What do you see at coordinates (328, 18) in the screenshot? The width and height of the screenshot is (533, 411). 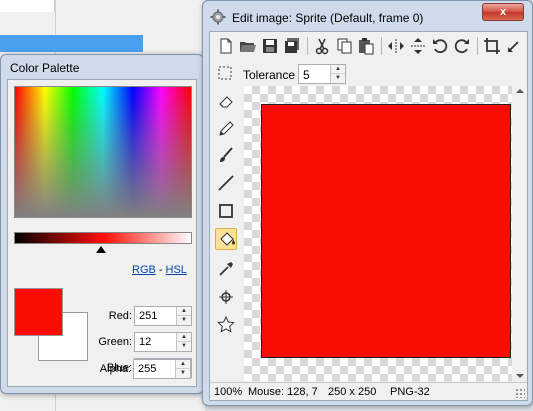 I see `window-title: Edit image: Sprite (Default, frame 0)` at bounding box center [328, 18].